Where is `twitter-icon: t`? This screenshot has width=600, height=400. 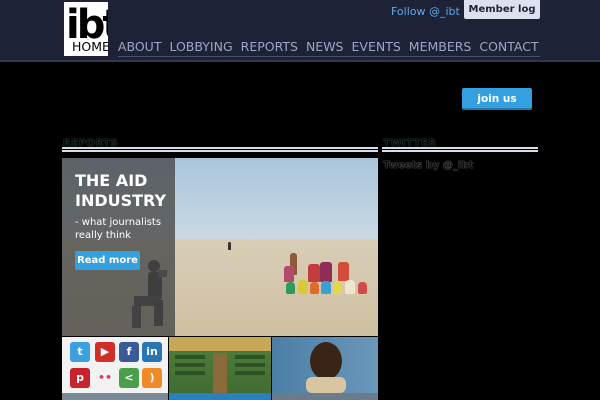 twitter-icon: t is located at coordinates (80, 352).